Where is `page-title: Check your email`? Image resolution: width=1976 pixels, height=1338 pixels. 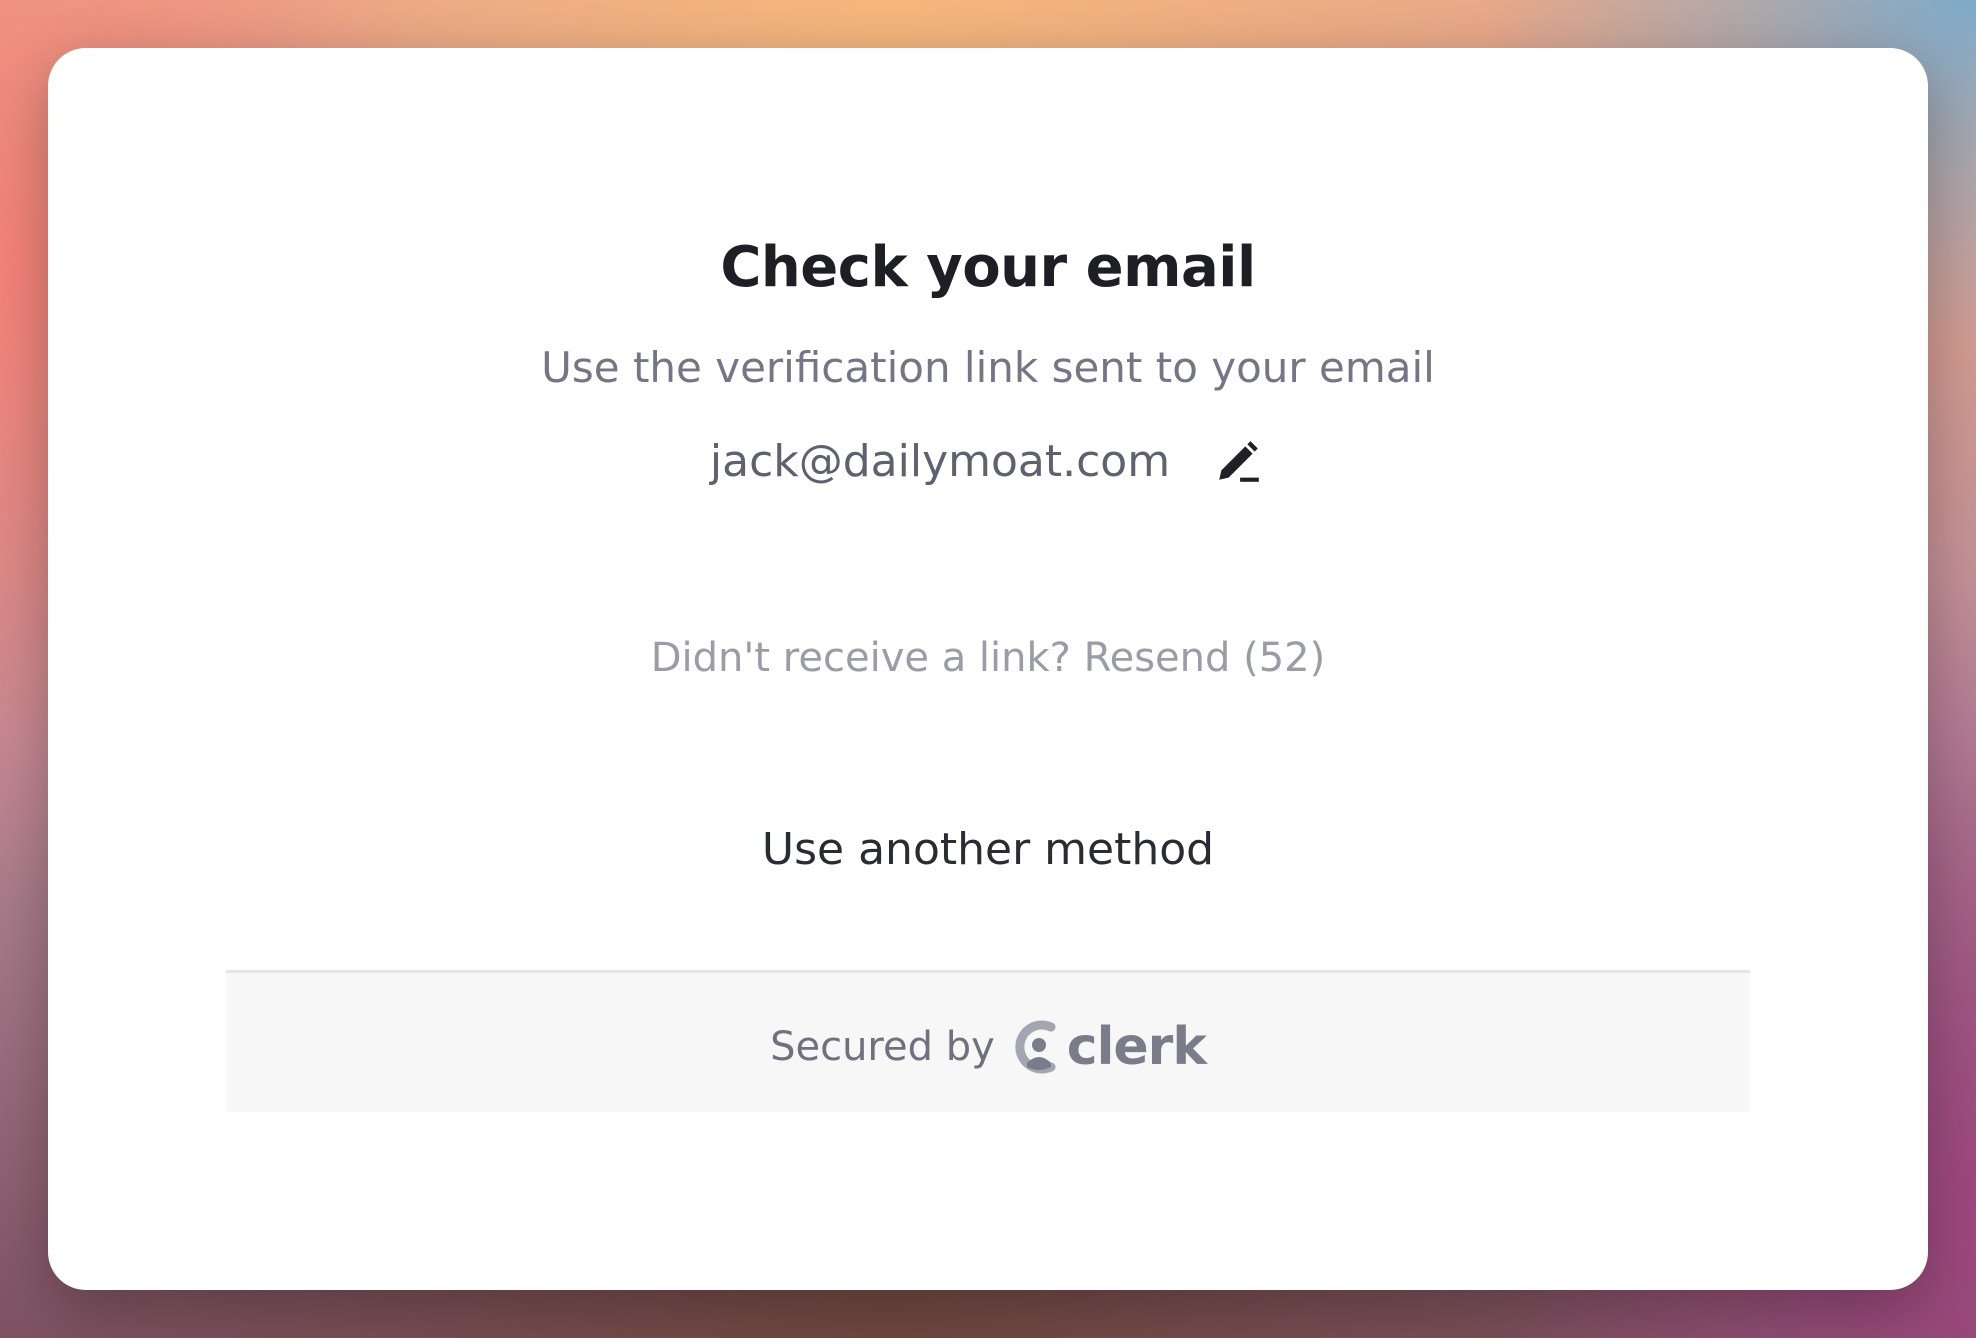
page-title: Check your email is located at coordinates (988, 267).